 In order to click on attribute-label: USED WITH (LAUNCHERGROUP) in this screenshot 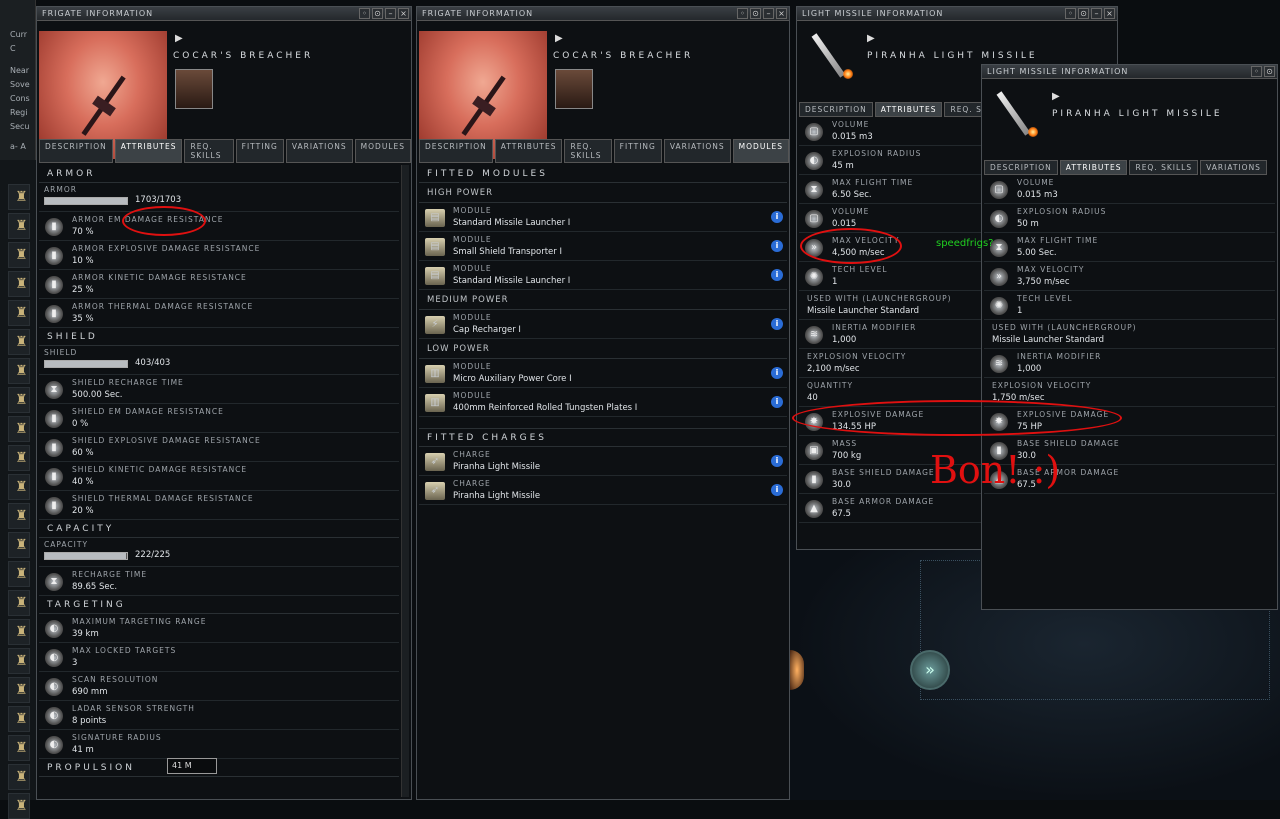, I will do `click(879, 298)`.